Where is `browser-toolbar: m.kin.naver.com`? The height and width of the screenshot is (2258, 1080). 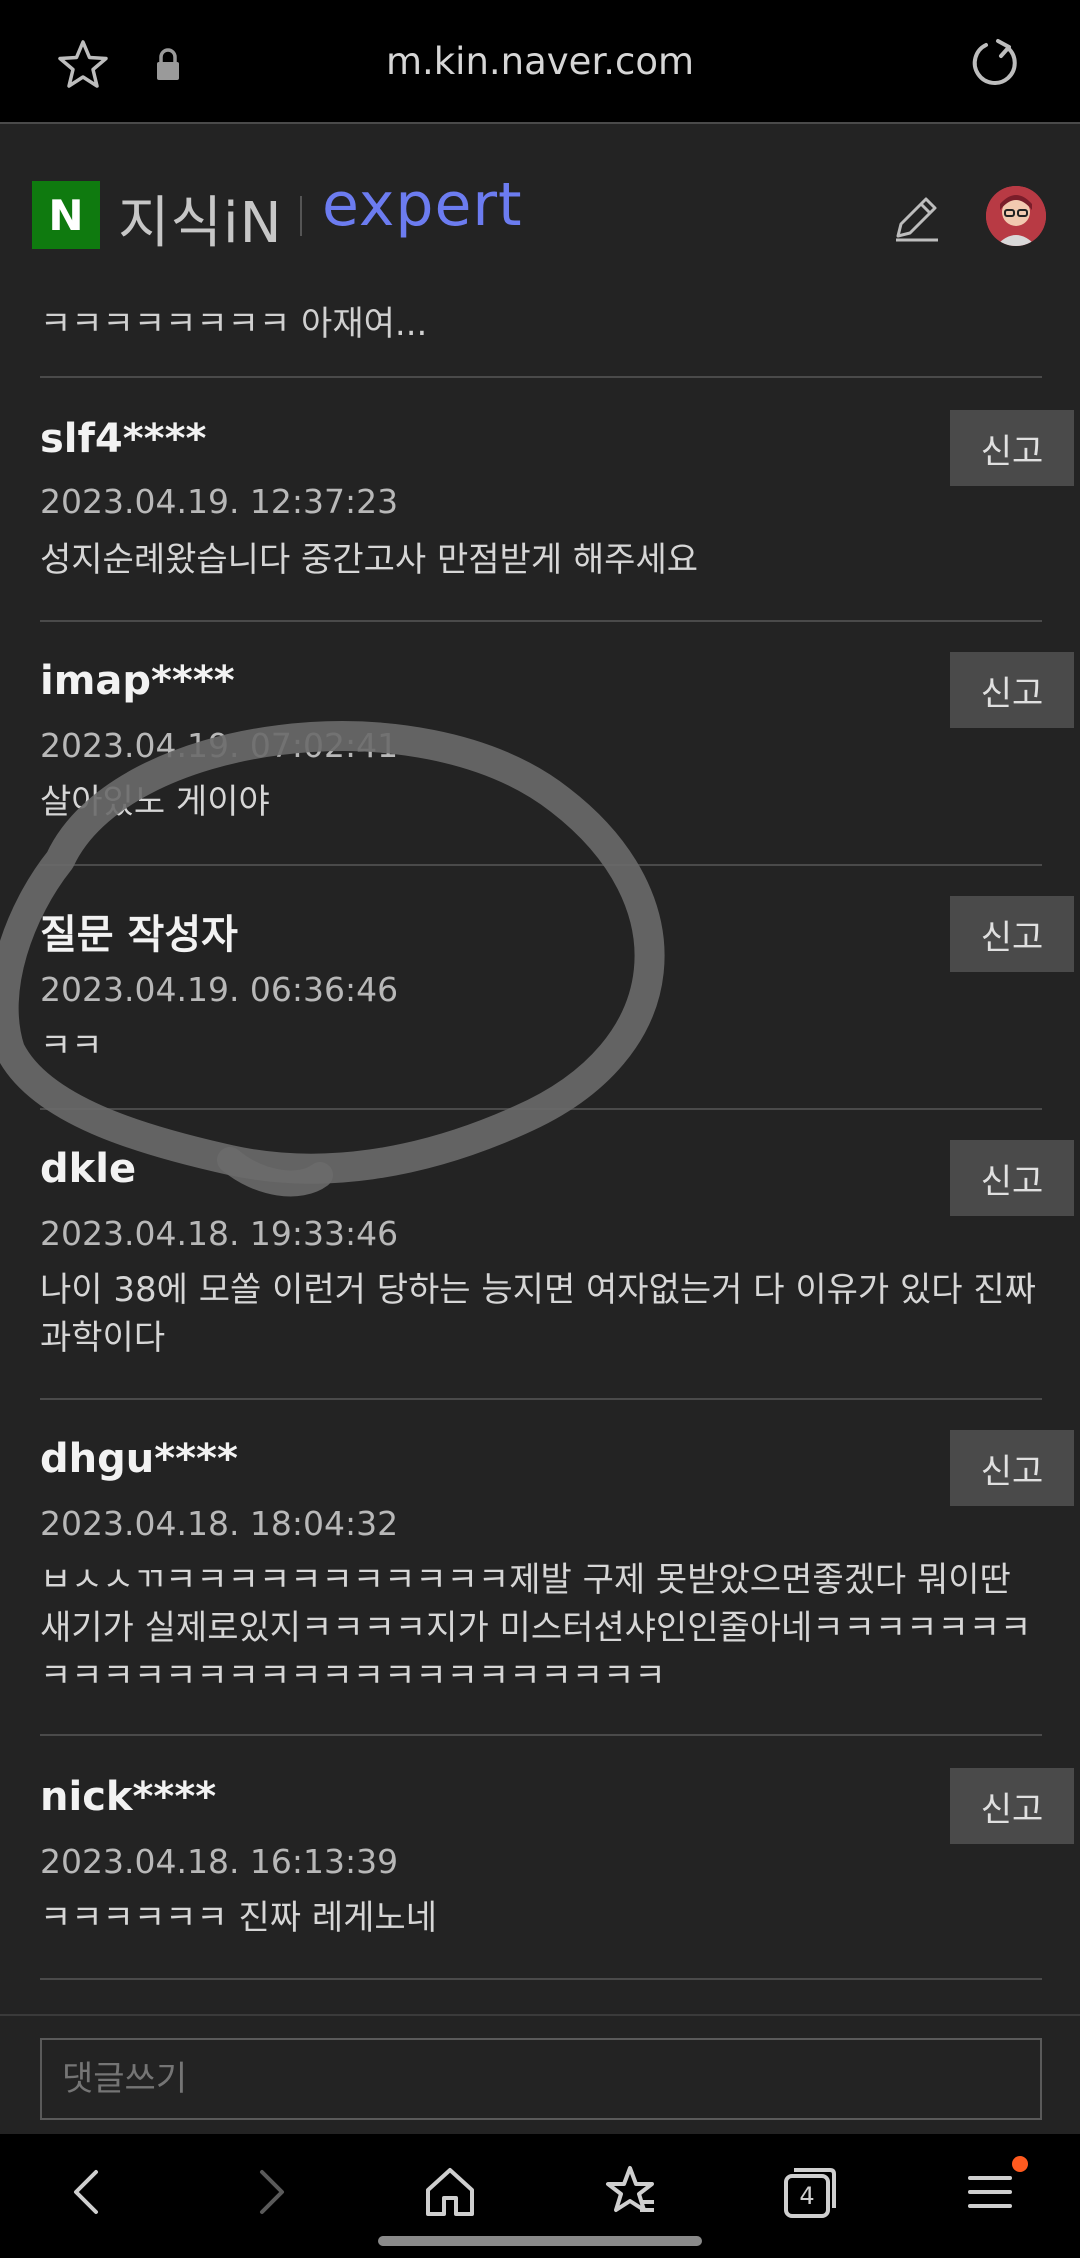 browser-toolbar: m.kin.naver.com is located at coordinates (540, 62).